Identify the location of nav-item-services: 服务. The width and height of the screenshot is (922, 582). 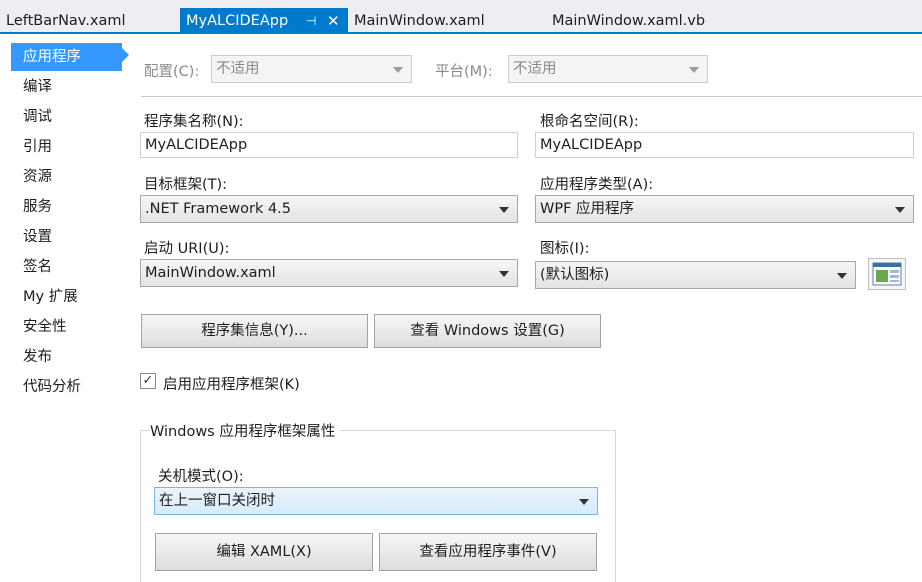
(66, 207).